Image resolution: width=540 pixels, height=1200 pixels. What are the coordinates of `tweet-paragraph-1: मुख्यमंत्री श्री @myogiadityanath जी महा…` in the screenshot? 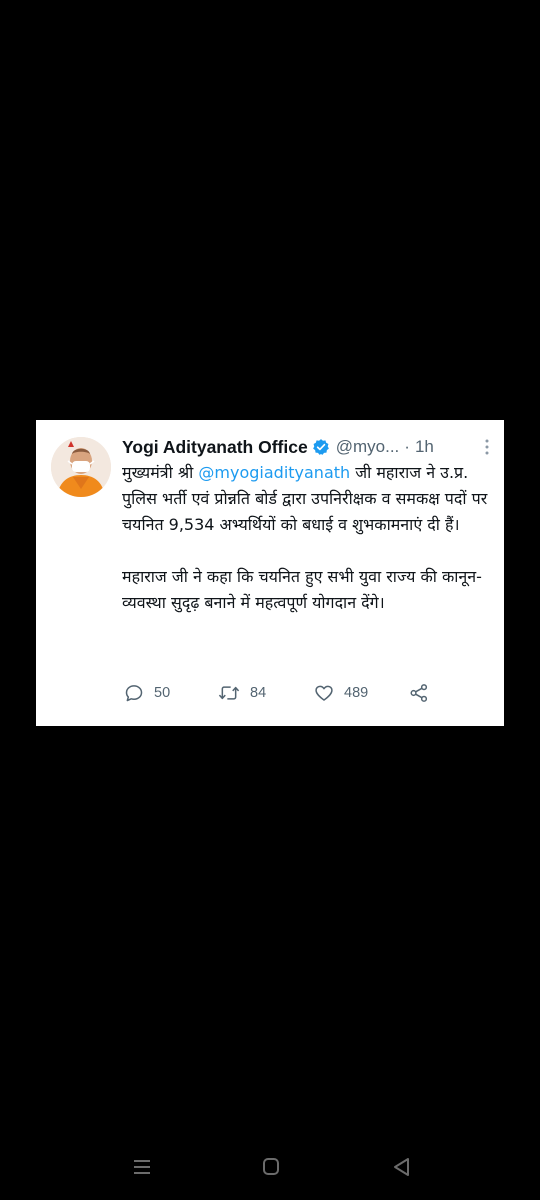 It's located at (306, 499).